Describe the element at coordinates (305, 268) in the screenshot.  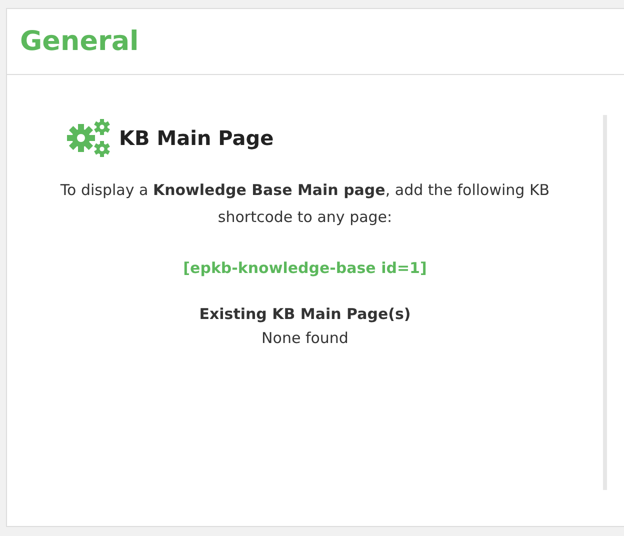
I see `shortcode-text: [epkb-knowledge-base id=1]` at that location.